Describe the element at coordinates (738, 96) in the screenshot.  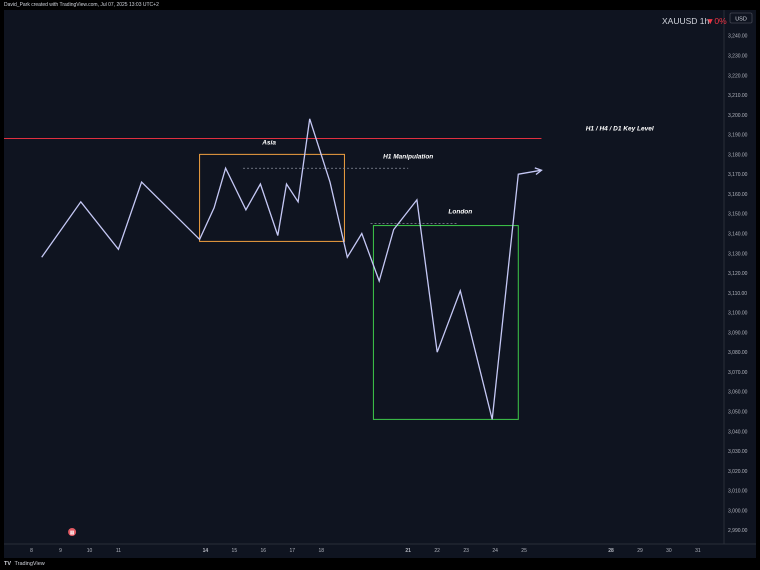
I see `price-tick-label: 3,210.00` at that location.